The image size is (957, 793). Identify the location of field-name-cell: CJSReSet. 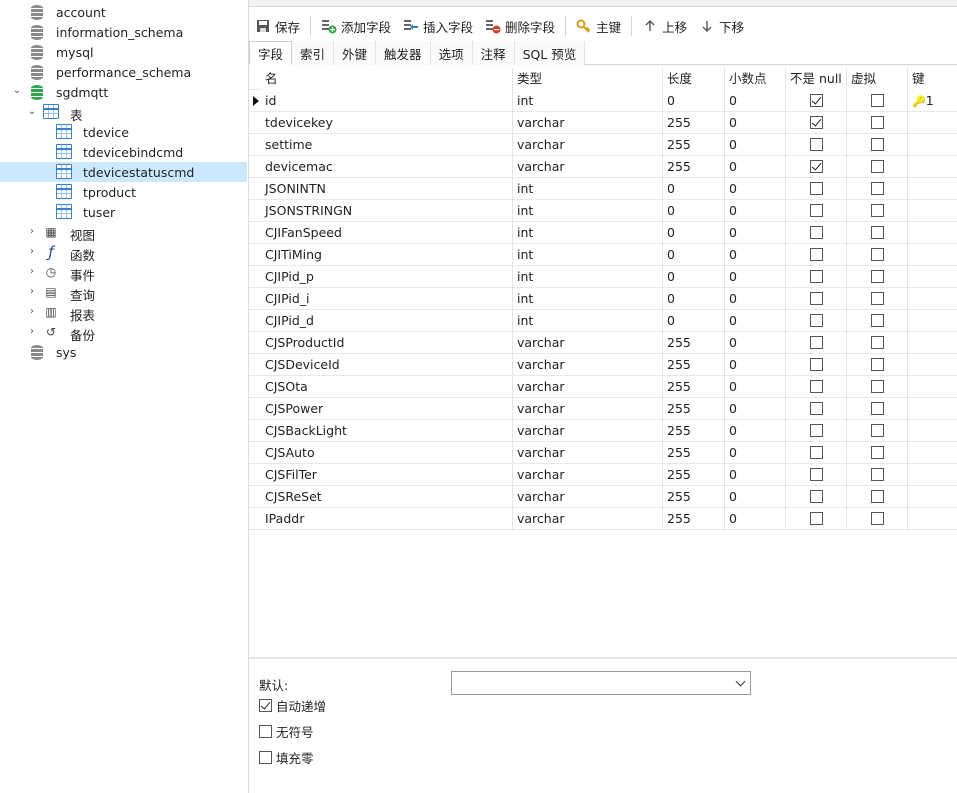
(387, 497).